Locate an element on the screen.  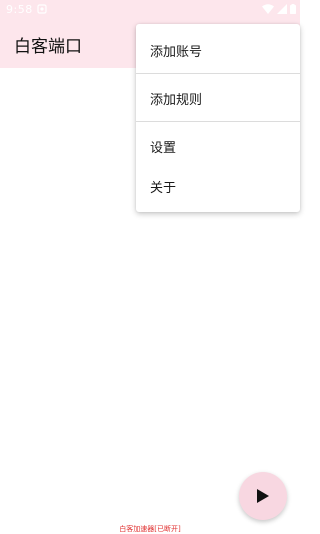
signal-icon is located at coordinates (282, 10).